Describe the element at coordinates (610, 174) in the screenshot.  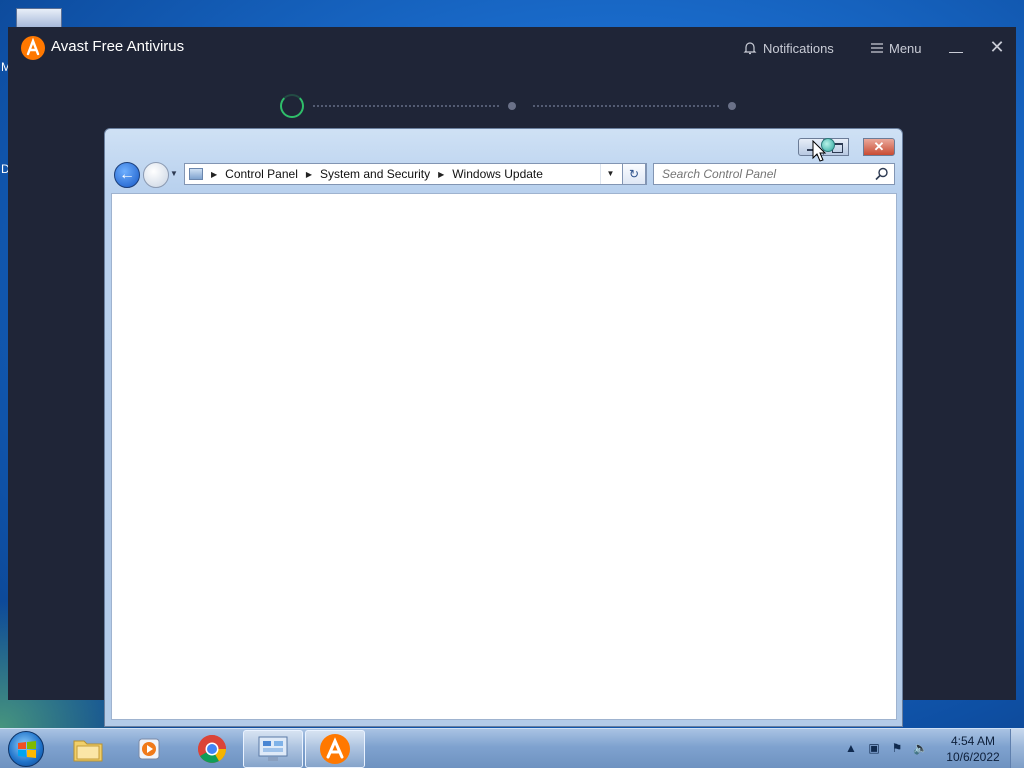
I see `address-dropdown-icon: ▼` at that location.